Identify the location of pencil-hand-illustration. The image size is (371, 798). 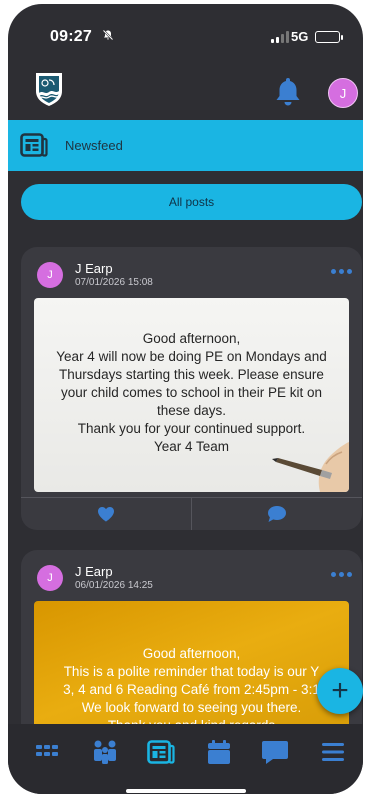
(310, 467).